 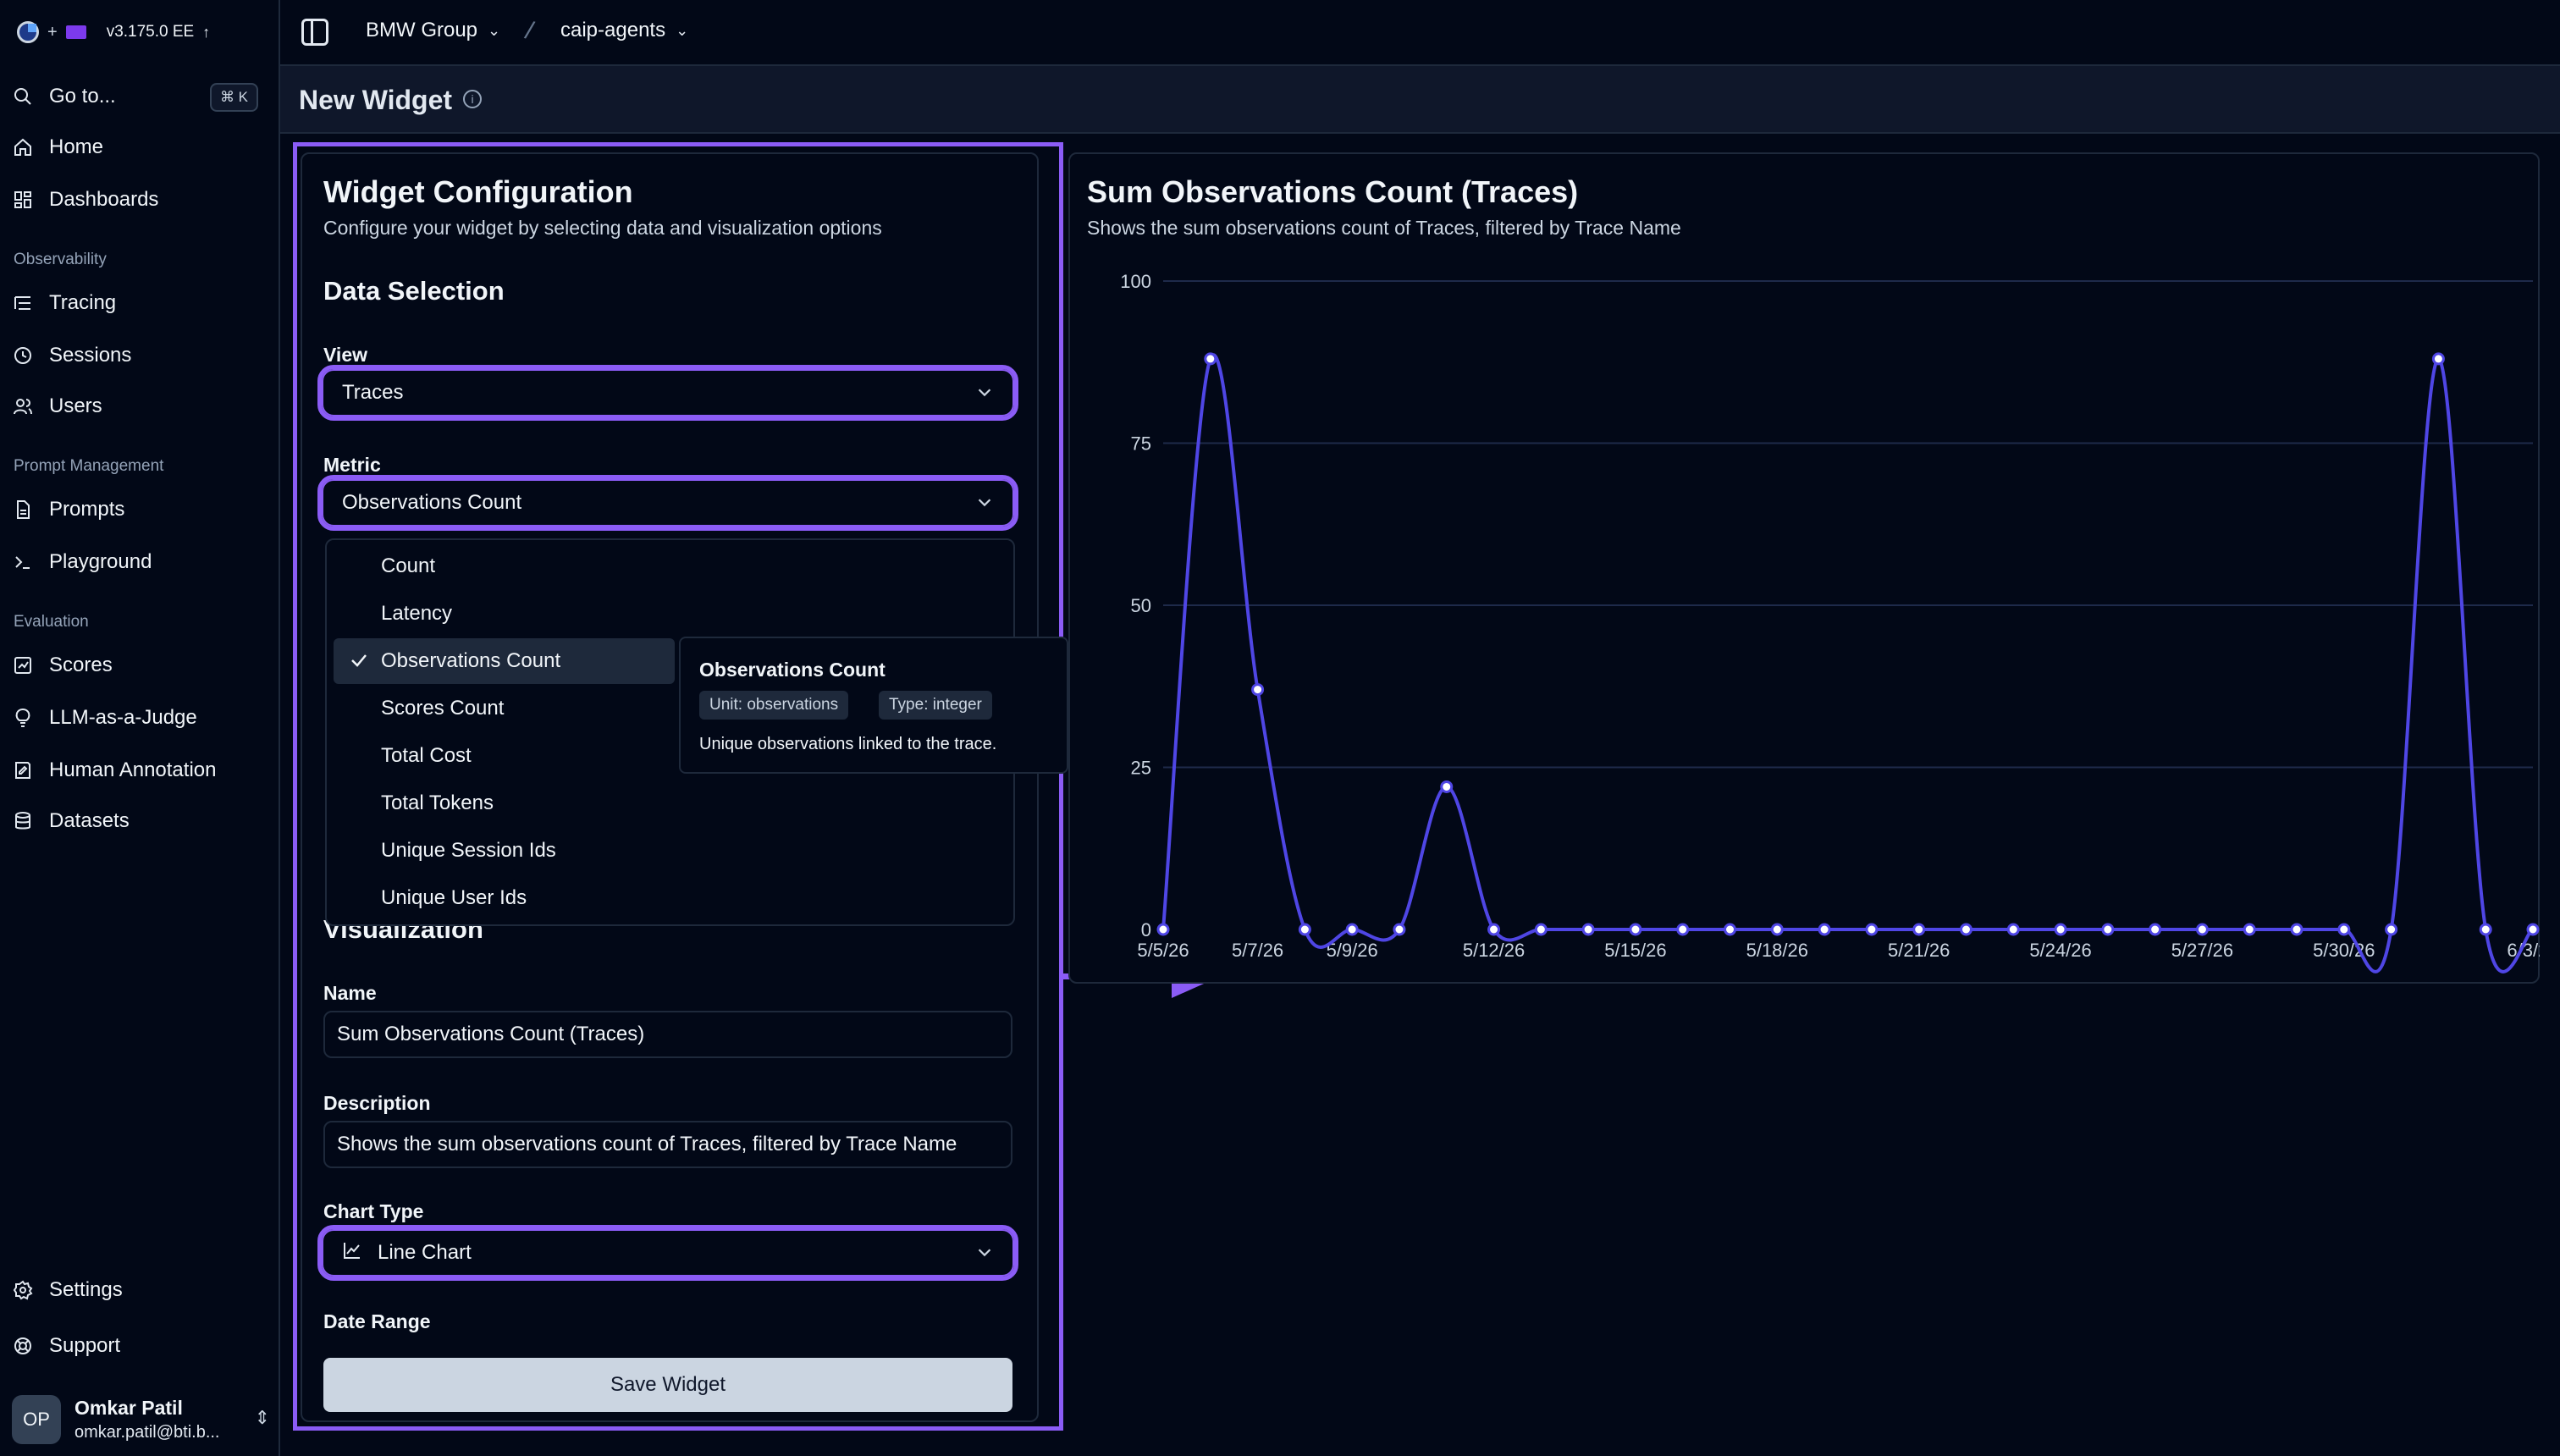 What do you see at coordinates (141, 356) in the screenshot?
I see `sidebar-item-sessions: Sessions` at bounding box center [141, 356].